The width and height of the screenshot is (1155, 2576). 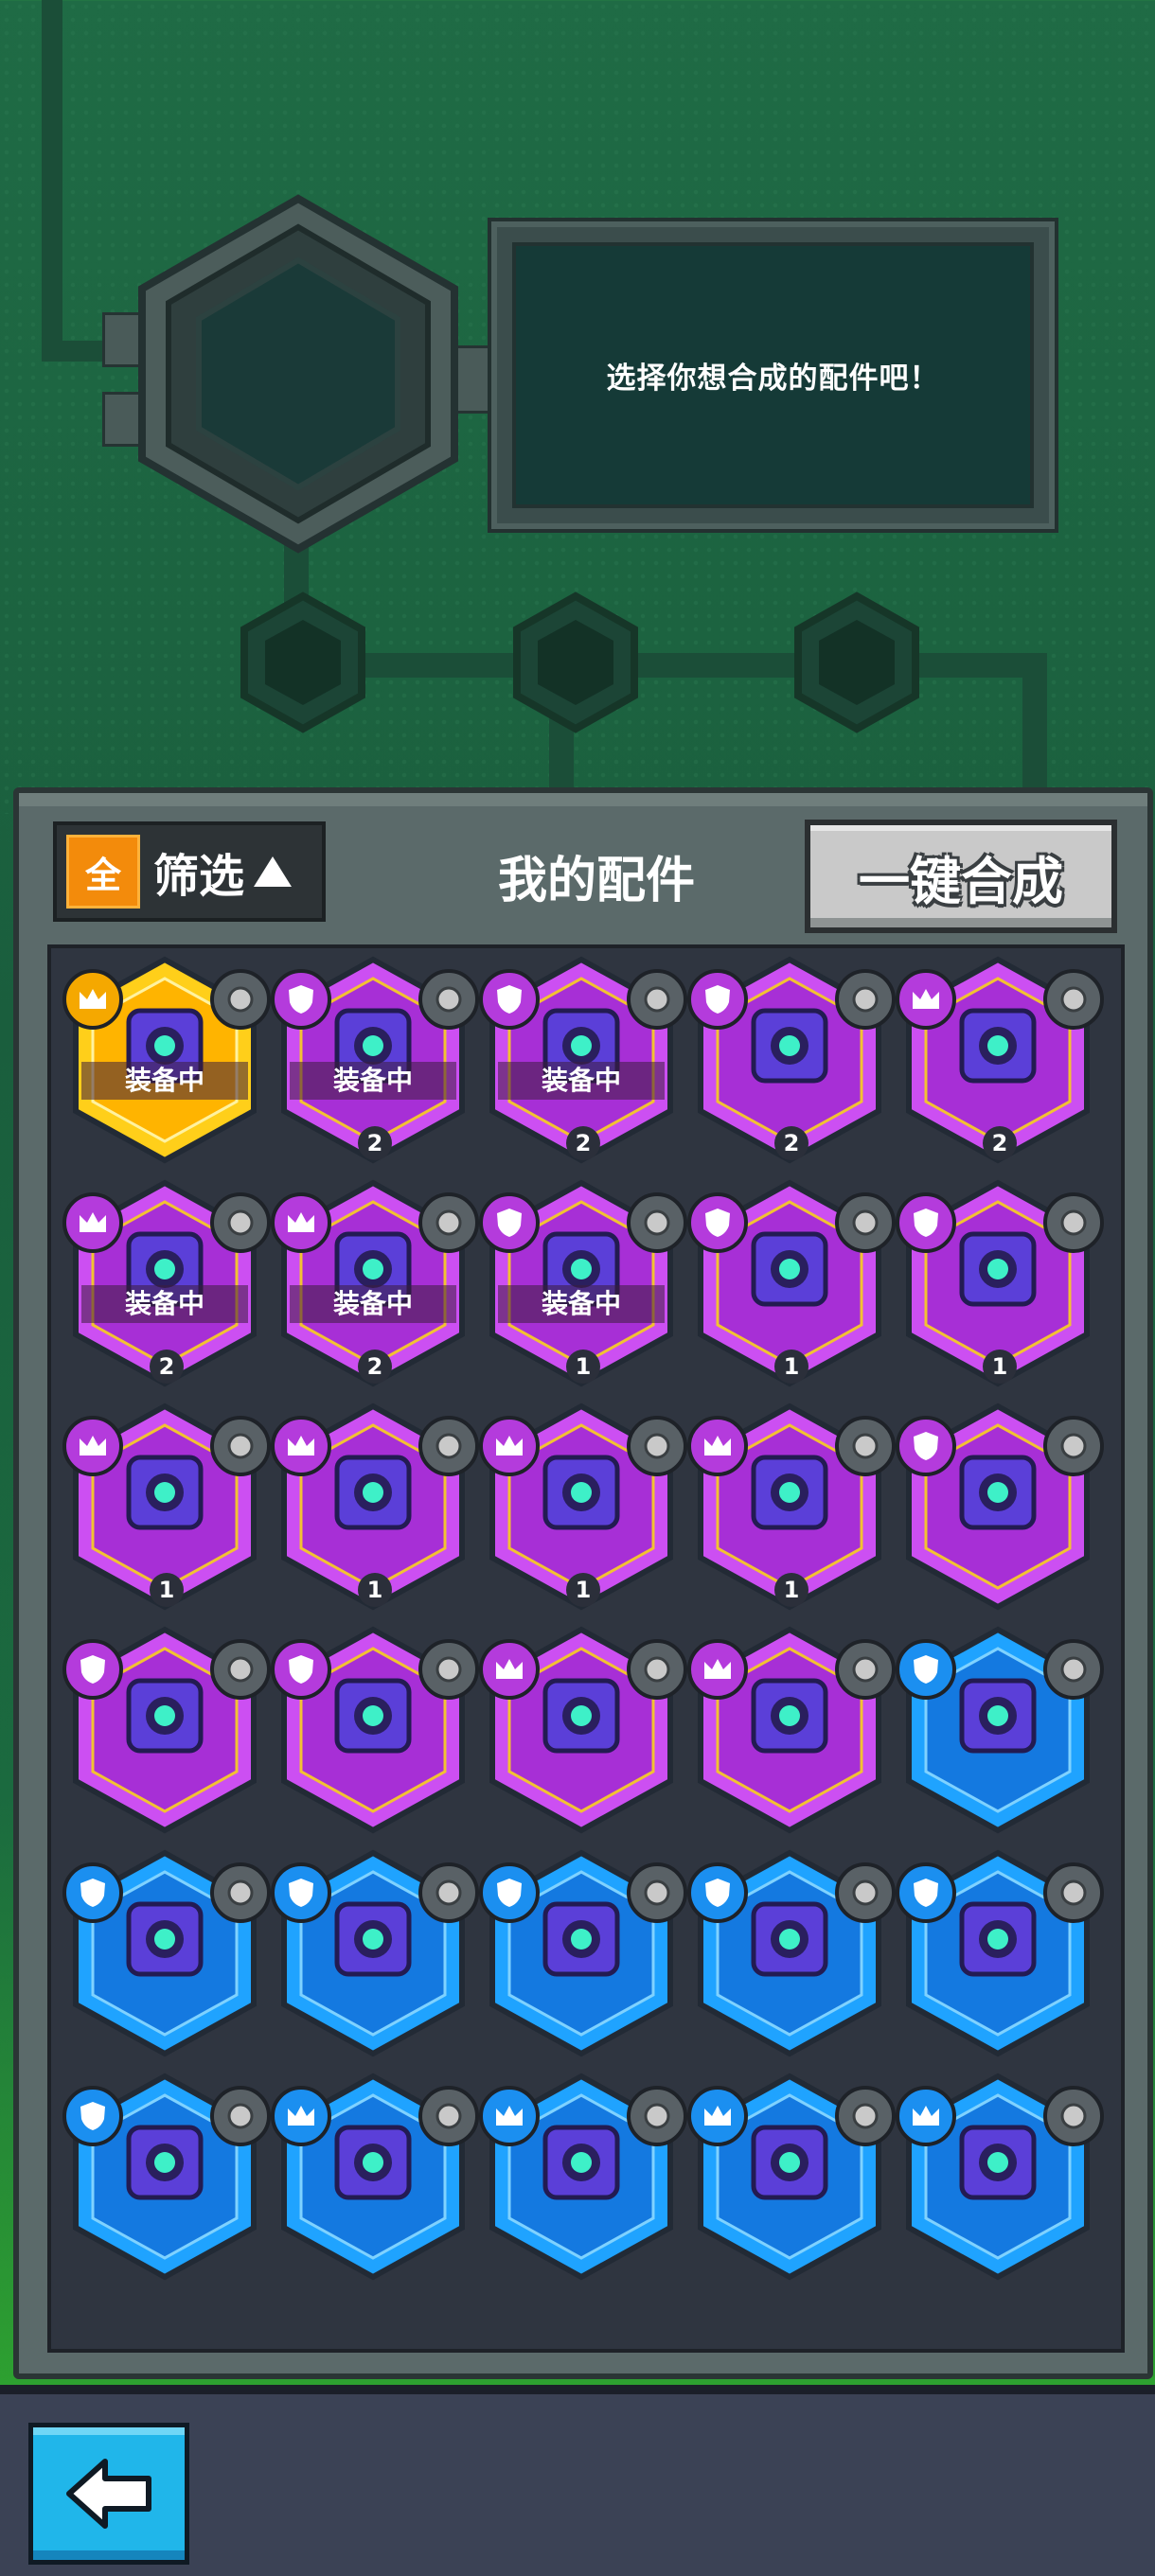 I want to click on synthesis-prompt: 选择你想合成的配件吧！, so click(x=773, y=379).